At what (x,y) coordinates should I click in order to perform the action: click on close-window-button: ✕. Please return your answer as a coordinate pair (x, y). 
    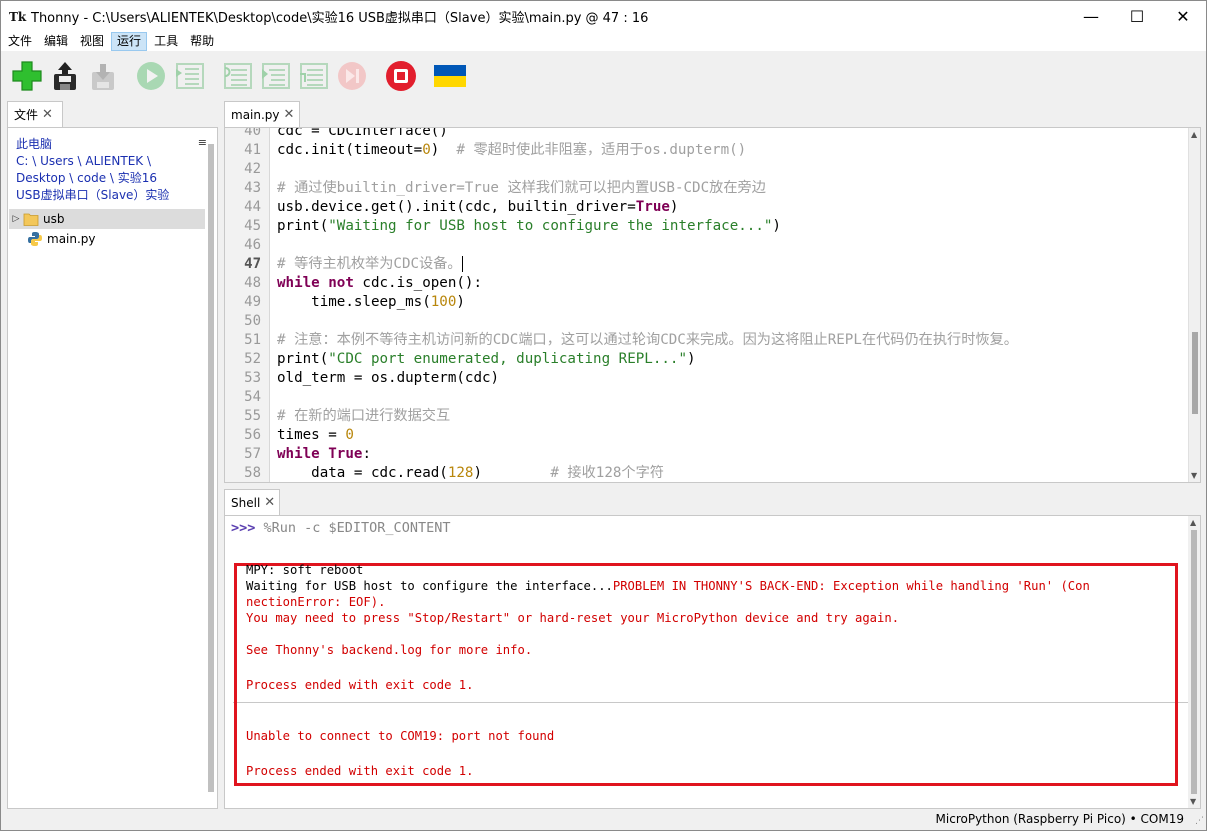
    Looking at the image, I should click on (1183, 16).